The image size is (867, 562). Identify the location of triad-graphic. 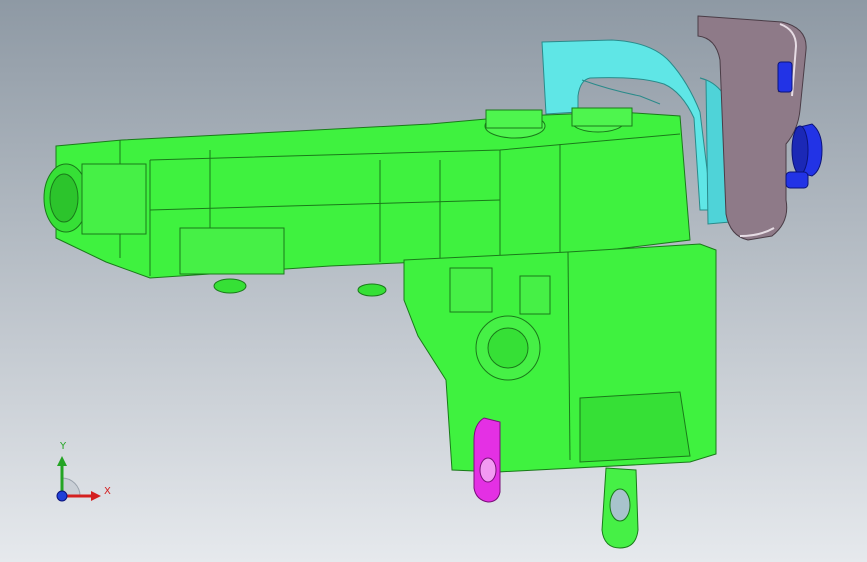
(78, 479).